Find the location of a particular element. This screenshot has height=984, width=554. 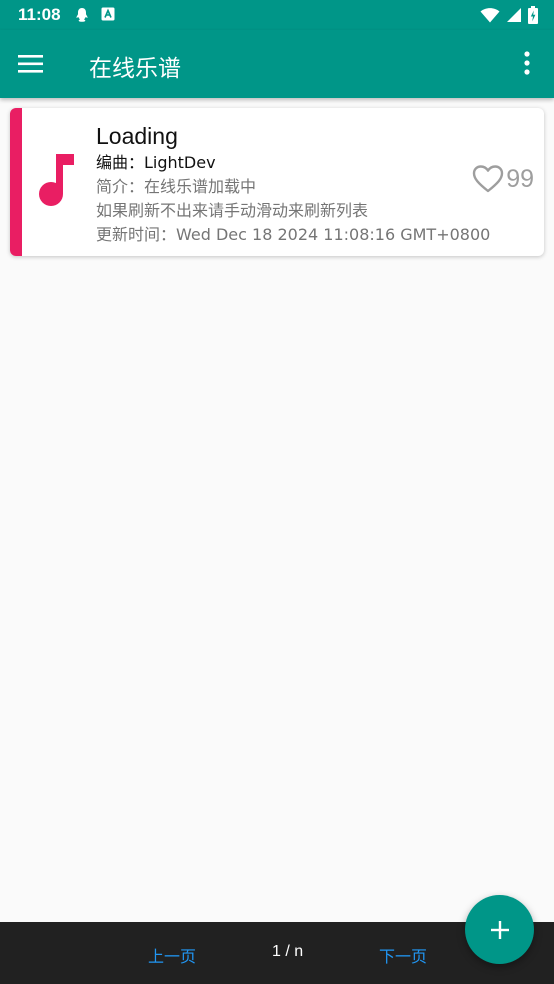

next-page-button: 下一页 is located at coordinates (403, 955).